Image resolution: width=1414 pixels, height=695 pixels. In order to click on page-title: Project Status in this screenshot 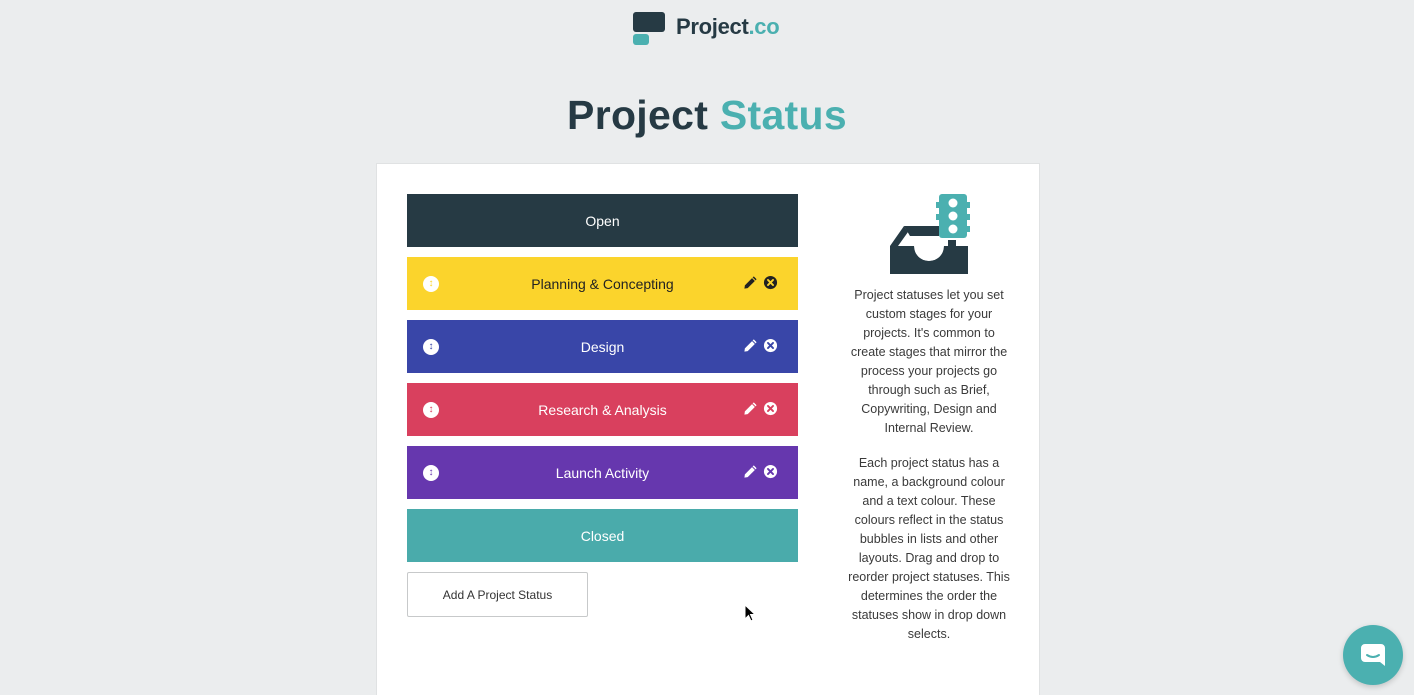, I will do `click(707, 115)`.